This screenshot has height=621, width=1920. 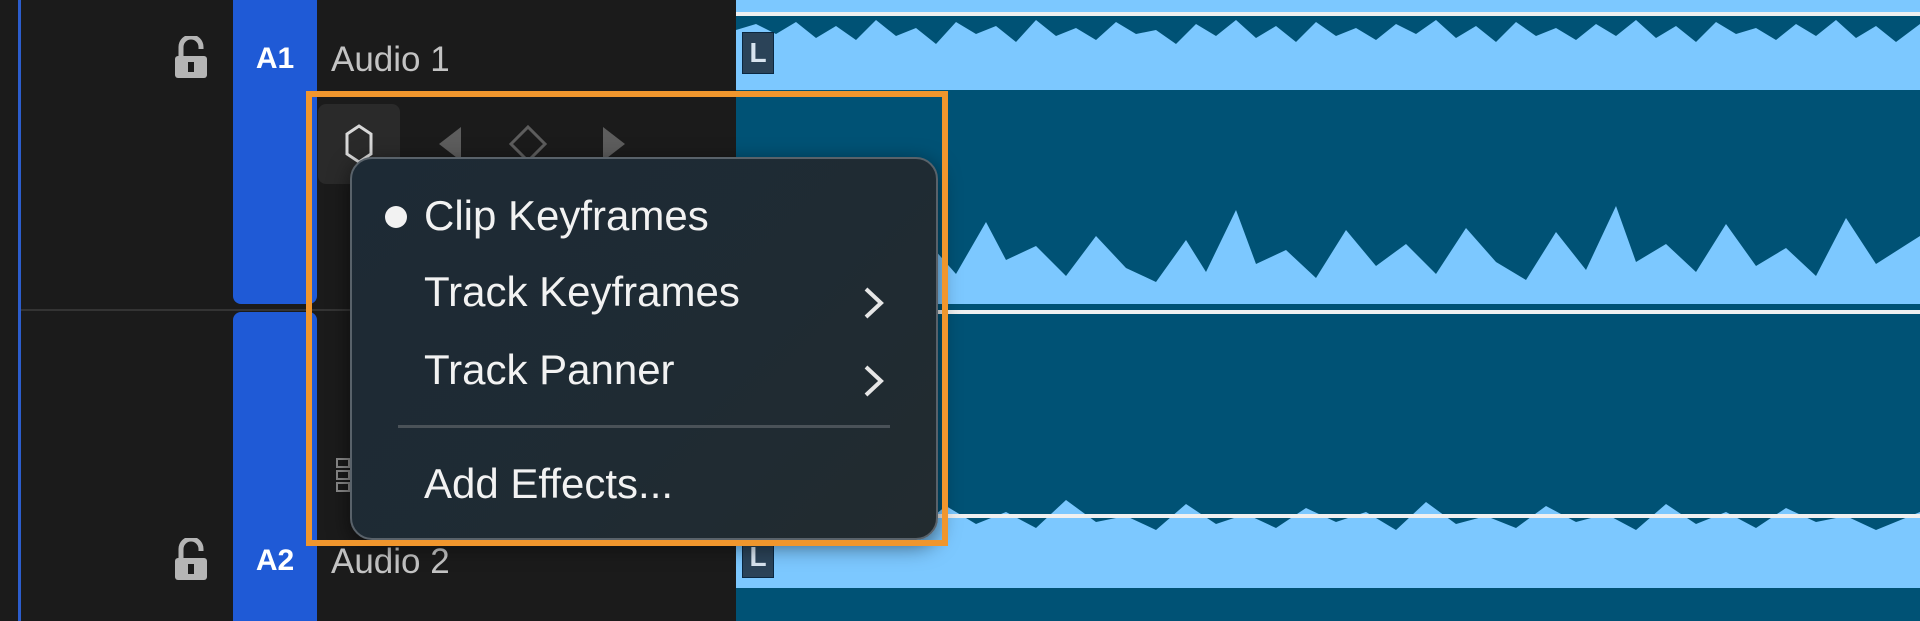 I want to click on triangle-right-icon, so click(x=614, y=144).